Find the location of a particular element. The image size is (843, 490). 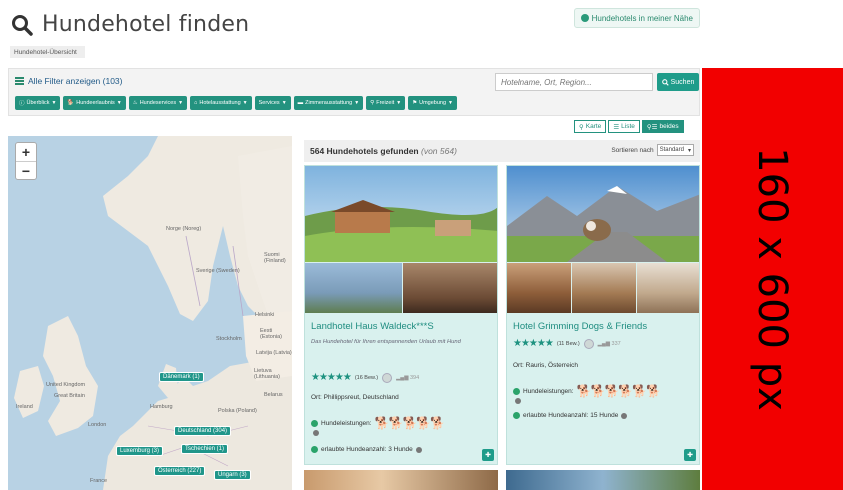

sort-label: Sortieren nach is located at coordinates (632, 150).